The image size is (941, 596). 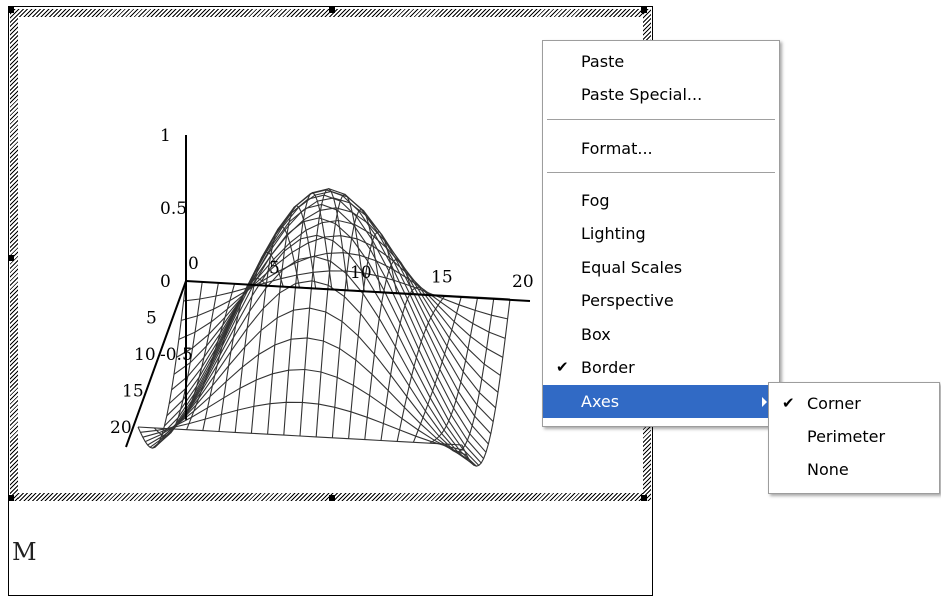 I want to click on menu-item-axes: Axes, so click(x=661, y=401).